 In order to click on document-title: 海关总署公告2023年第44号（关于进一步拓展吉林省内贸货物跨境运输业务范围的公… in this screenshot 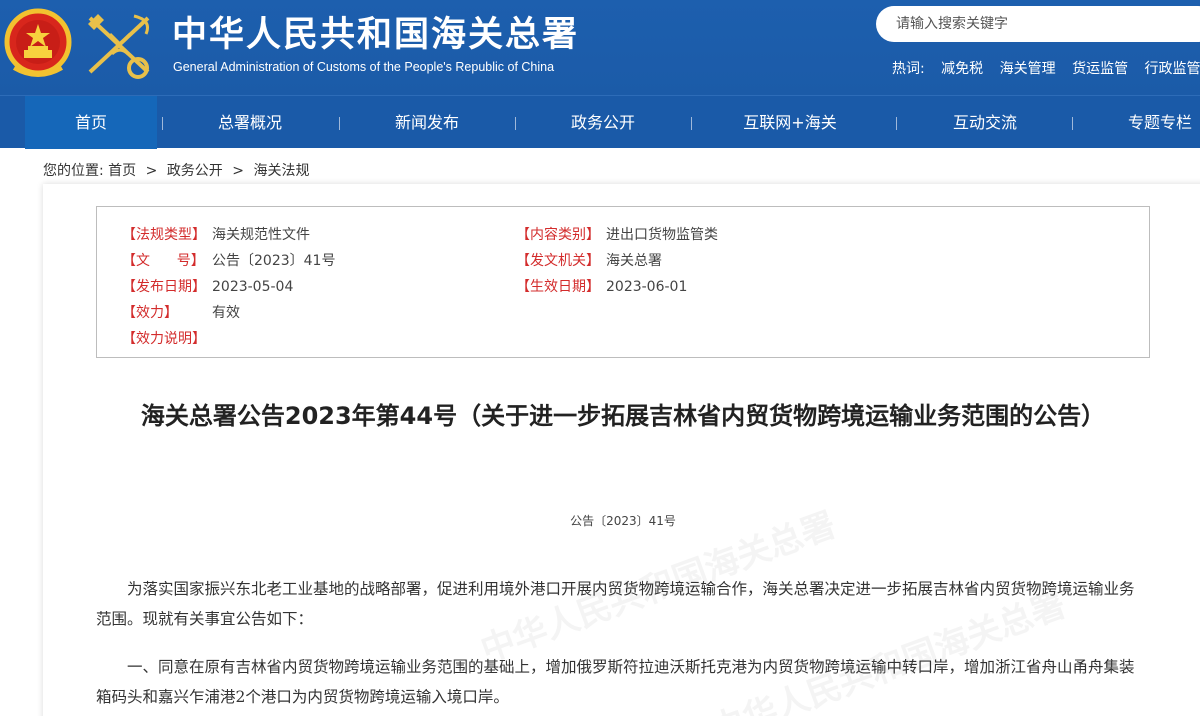, I will do `click(623, 416)`.